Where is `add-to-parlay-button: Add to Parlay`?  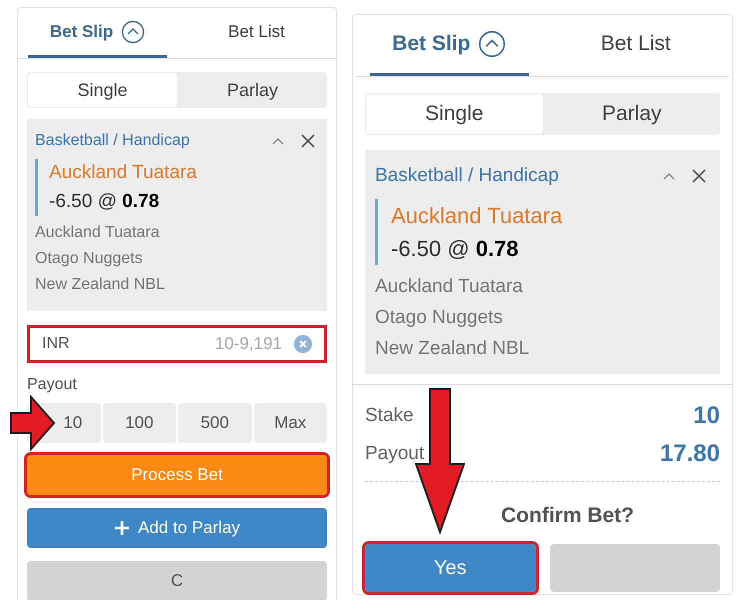 add-to-parlay-button: Add to Parlay is located at coordinates (177, 528).